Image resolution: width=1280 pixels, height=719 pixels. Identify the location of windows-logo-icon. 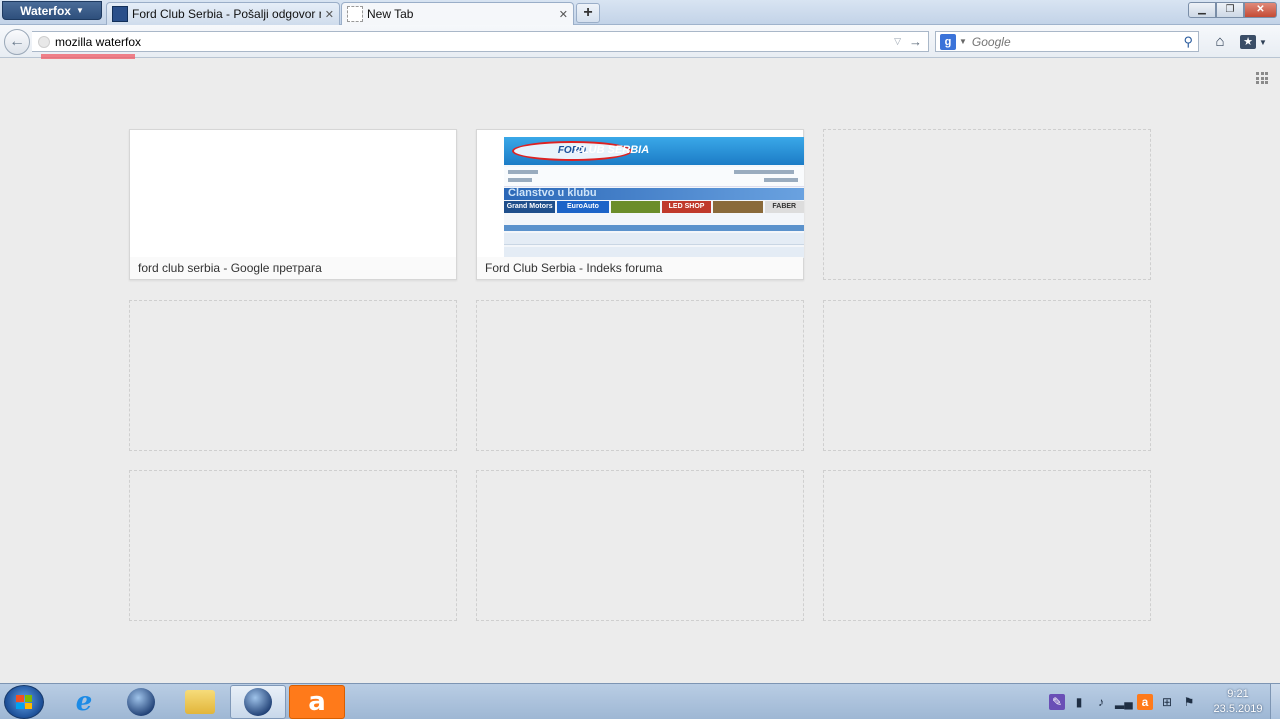
(24, 702).